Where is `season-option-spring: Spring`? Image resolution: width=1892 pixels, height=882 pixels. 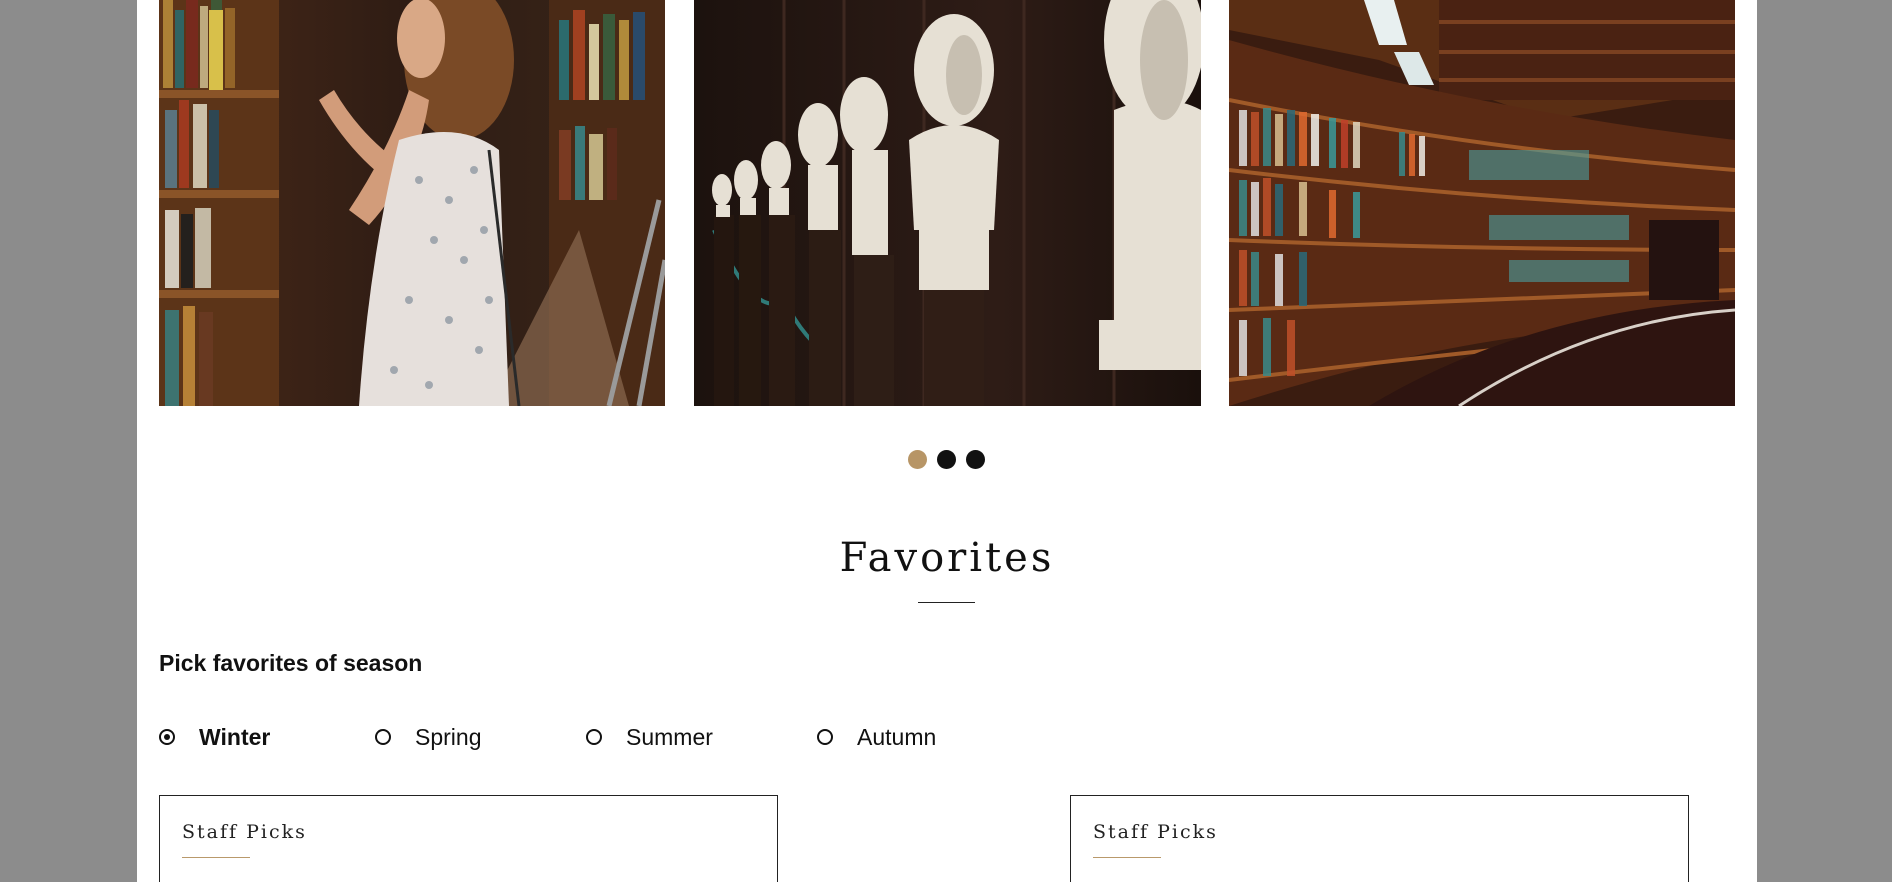
season-option-spring: Spring is located at coordinates (428, 737).